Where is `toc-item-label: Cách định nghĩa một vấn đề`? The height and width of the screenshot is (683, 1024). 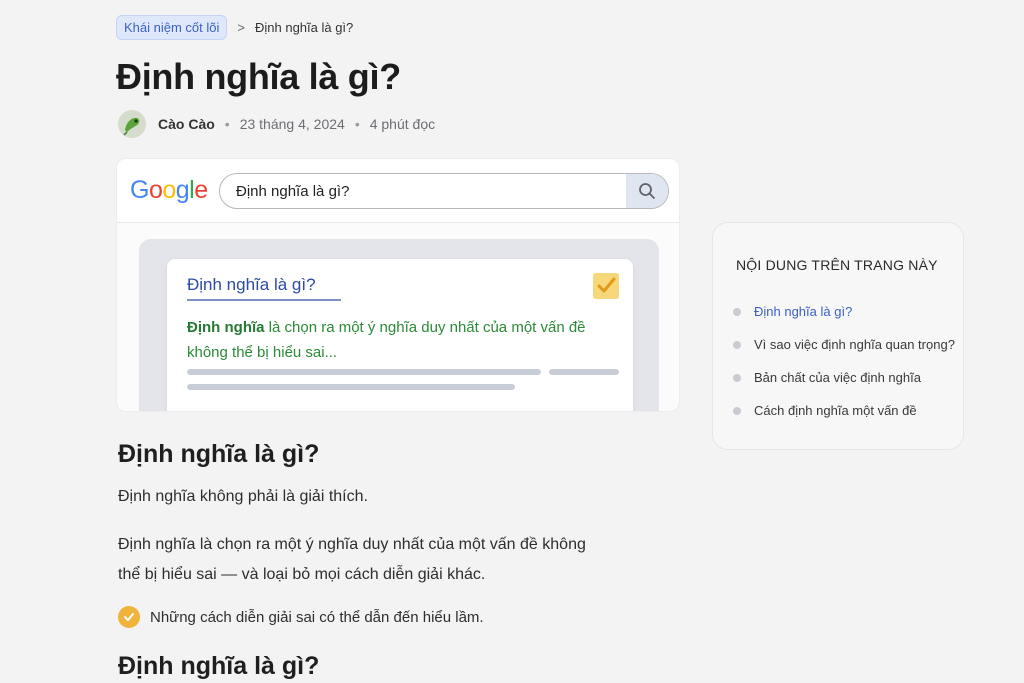 toc-item-label: Cách định nghĩa một vấn đề is located at coordinates (835, 410).